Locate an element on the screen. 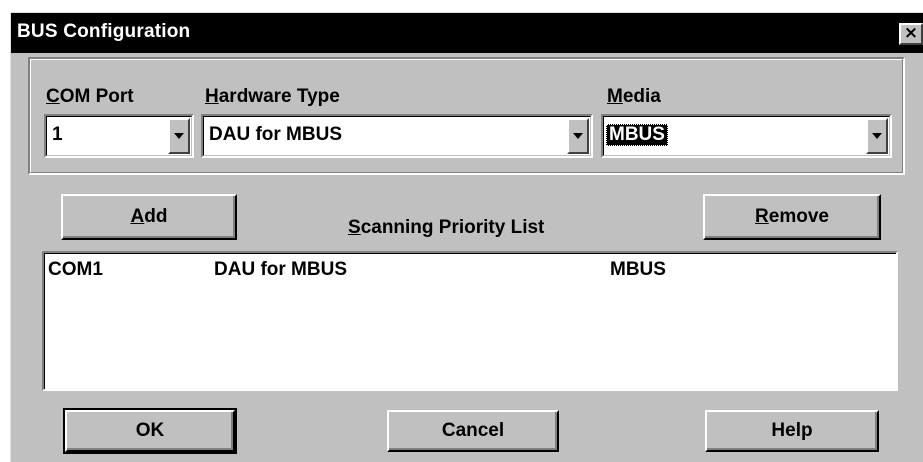 Image resolution: width=923 pixels, height=462 pixels. title-bar: BUS Configuration × is located at coordinates (467, 33).